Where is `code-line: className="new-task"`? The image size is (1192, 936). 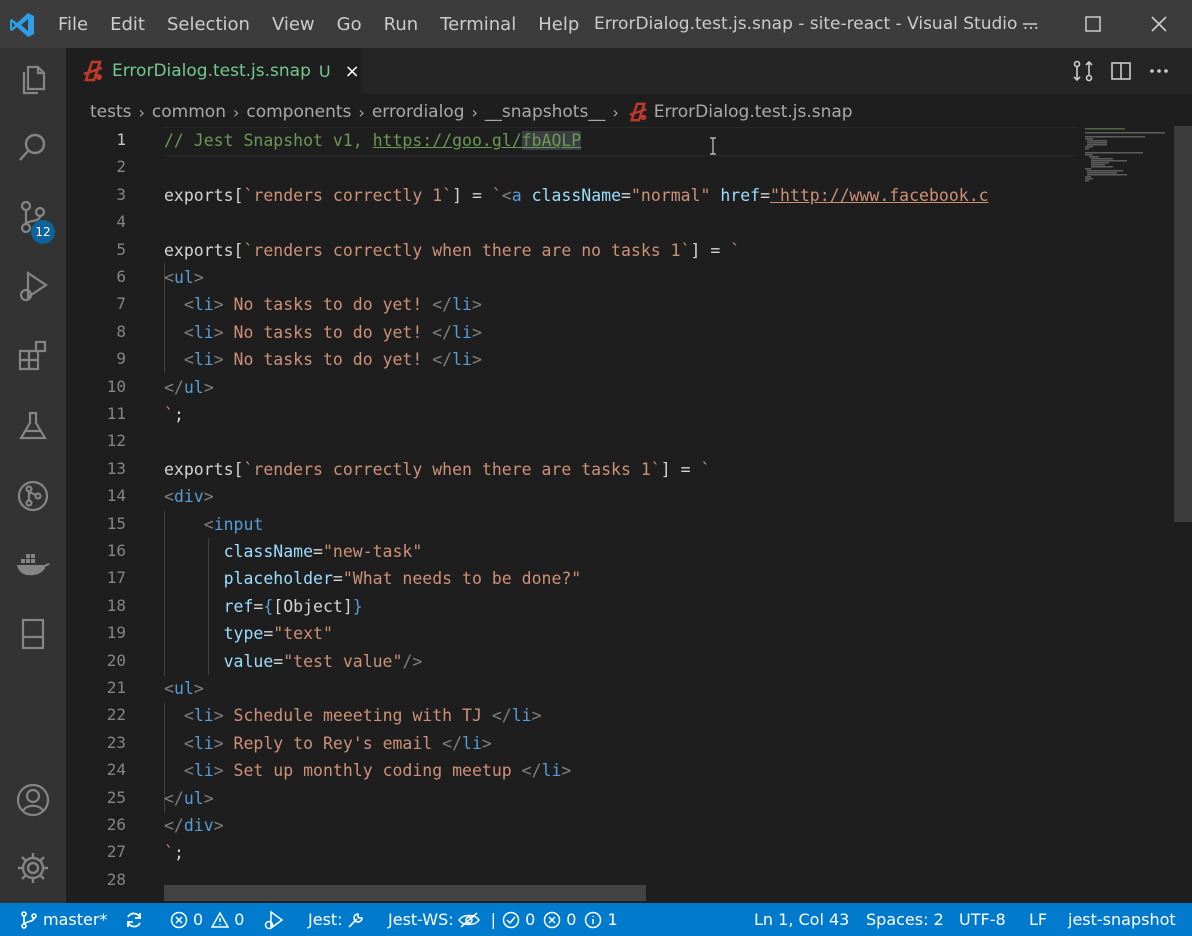
code-line: className="new-task" is located at coordinates (293, 551).